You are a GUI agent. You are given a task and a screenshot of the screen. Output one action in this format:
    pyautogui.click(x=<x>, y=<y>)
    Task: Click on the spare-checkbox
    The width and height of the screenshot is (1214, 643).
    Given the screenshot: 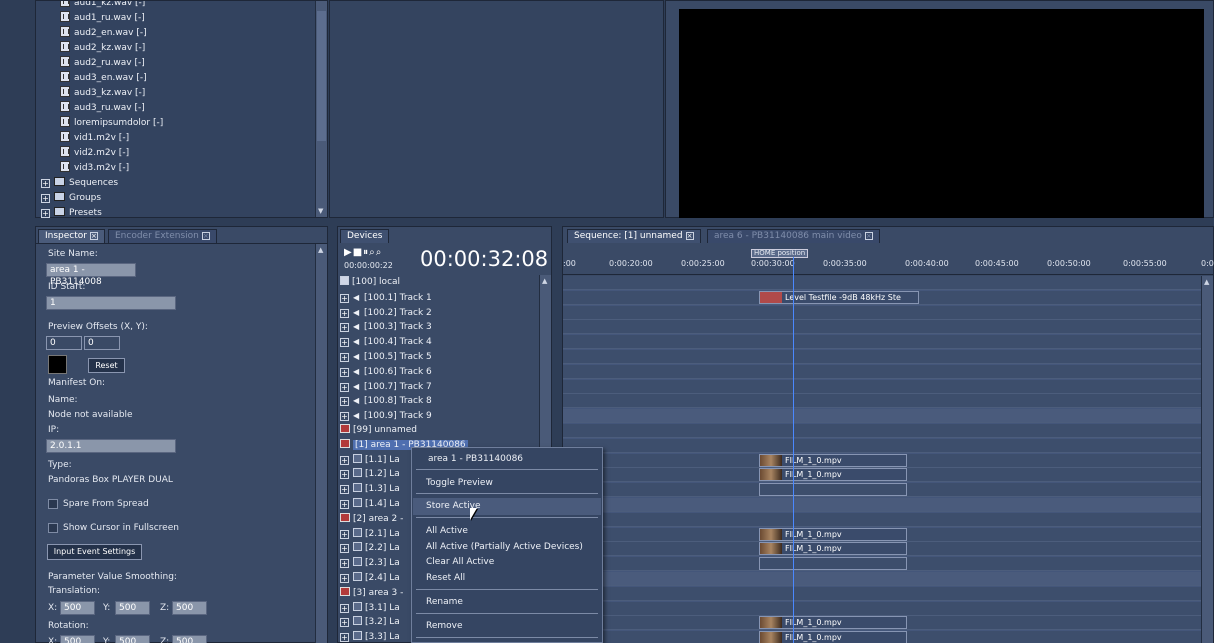 What is the action you would take?
    pyautogui.click(x=53, y=504)
    